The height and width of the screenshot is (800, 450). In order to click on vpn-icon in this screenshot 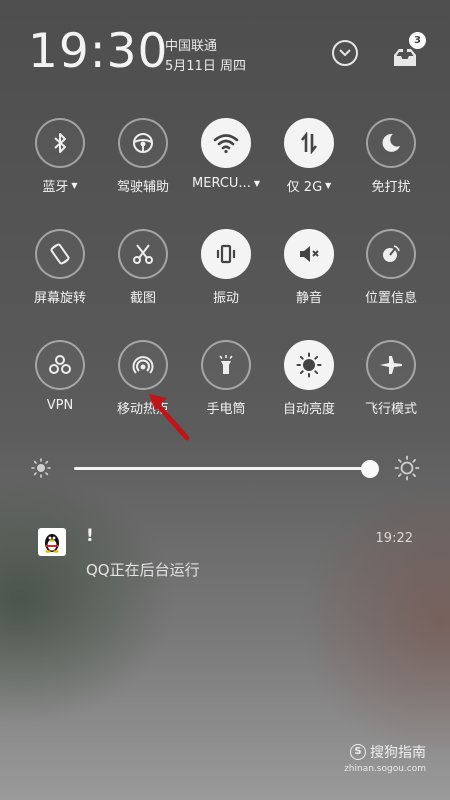, I will do `click(60, 364)`.